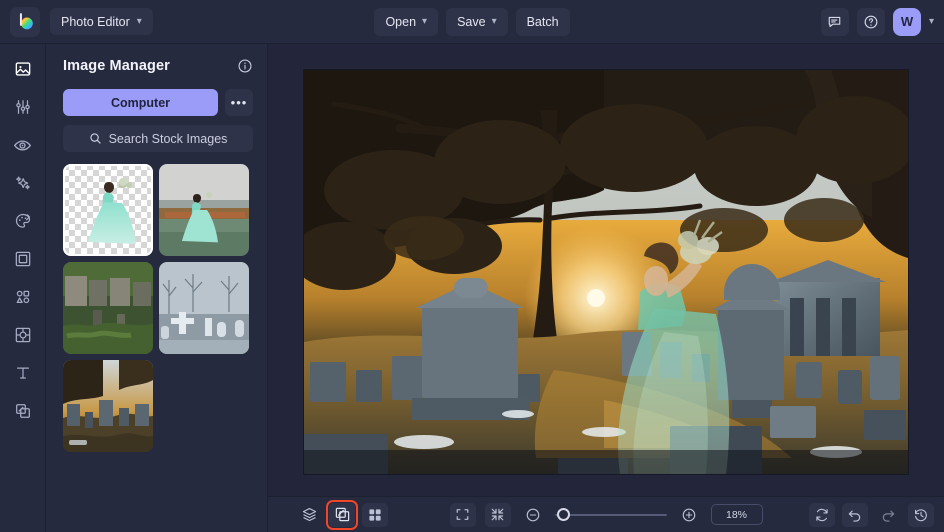 The height and width of the screenshot is (532, 944). I want to click on app-header: Photo Editor ▾ Open ▾ Save ▾ Batch W ▾, so click(472, 22).